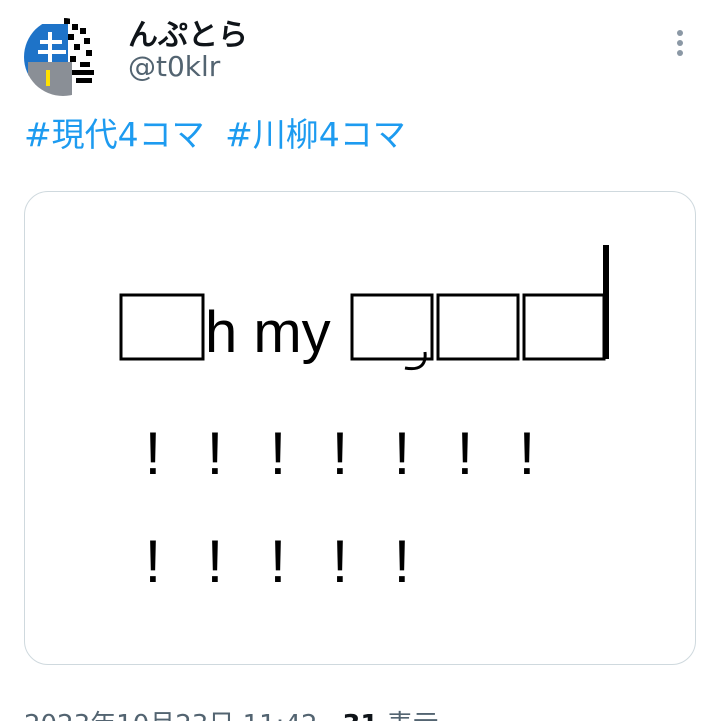 The image size is (720, 721). What do you see at coordinates (315, 134) in the screenshot?
I see `hashtag-link: #川柳4コマ` at bounding box center [315, 134].